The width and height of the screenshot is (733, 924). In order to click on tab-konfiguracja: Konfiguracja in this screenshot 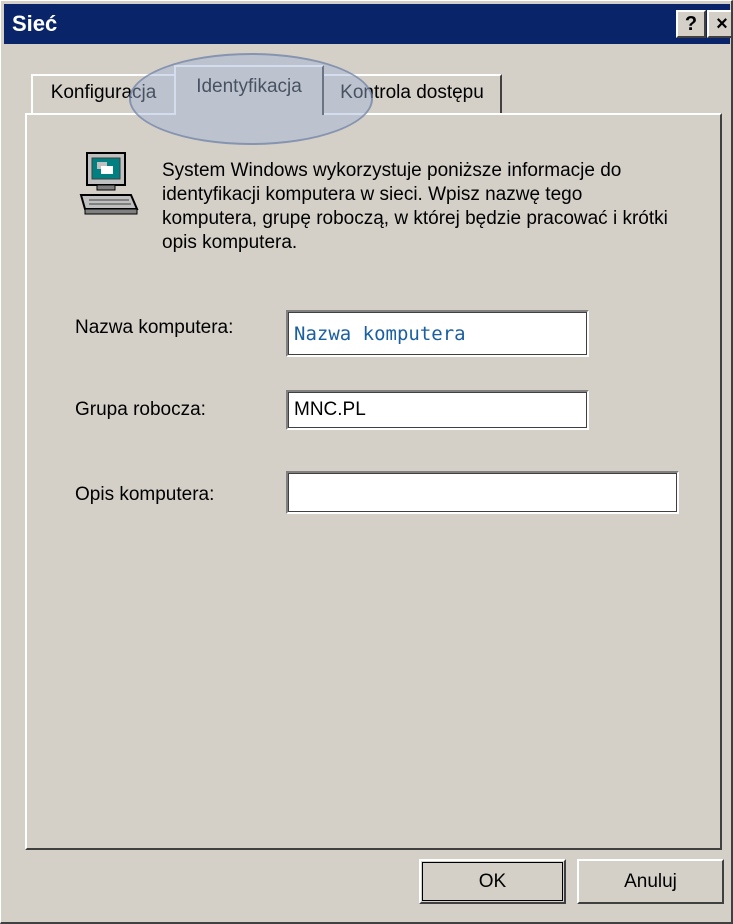, I will do `click(103, 94)`.